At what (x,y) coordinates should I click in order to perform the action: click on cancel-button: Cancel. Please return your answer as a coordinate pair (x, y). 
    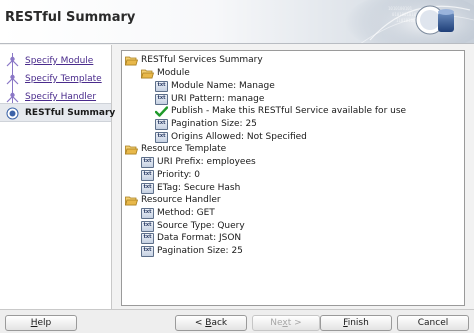
    Looking at the image, I should click on (433, 323).